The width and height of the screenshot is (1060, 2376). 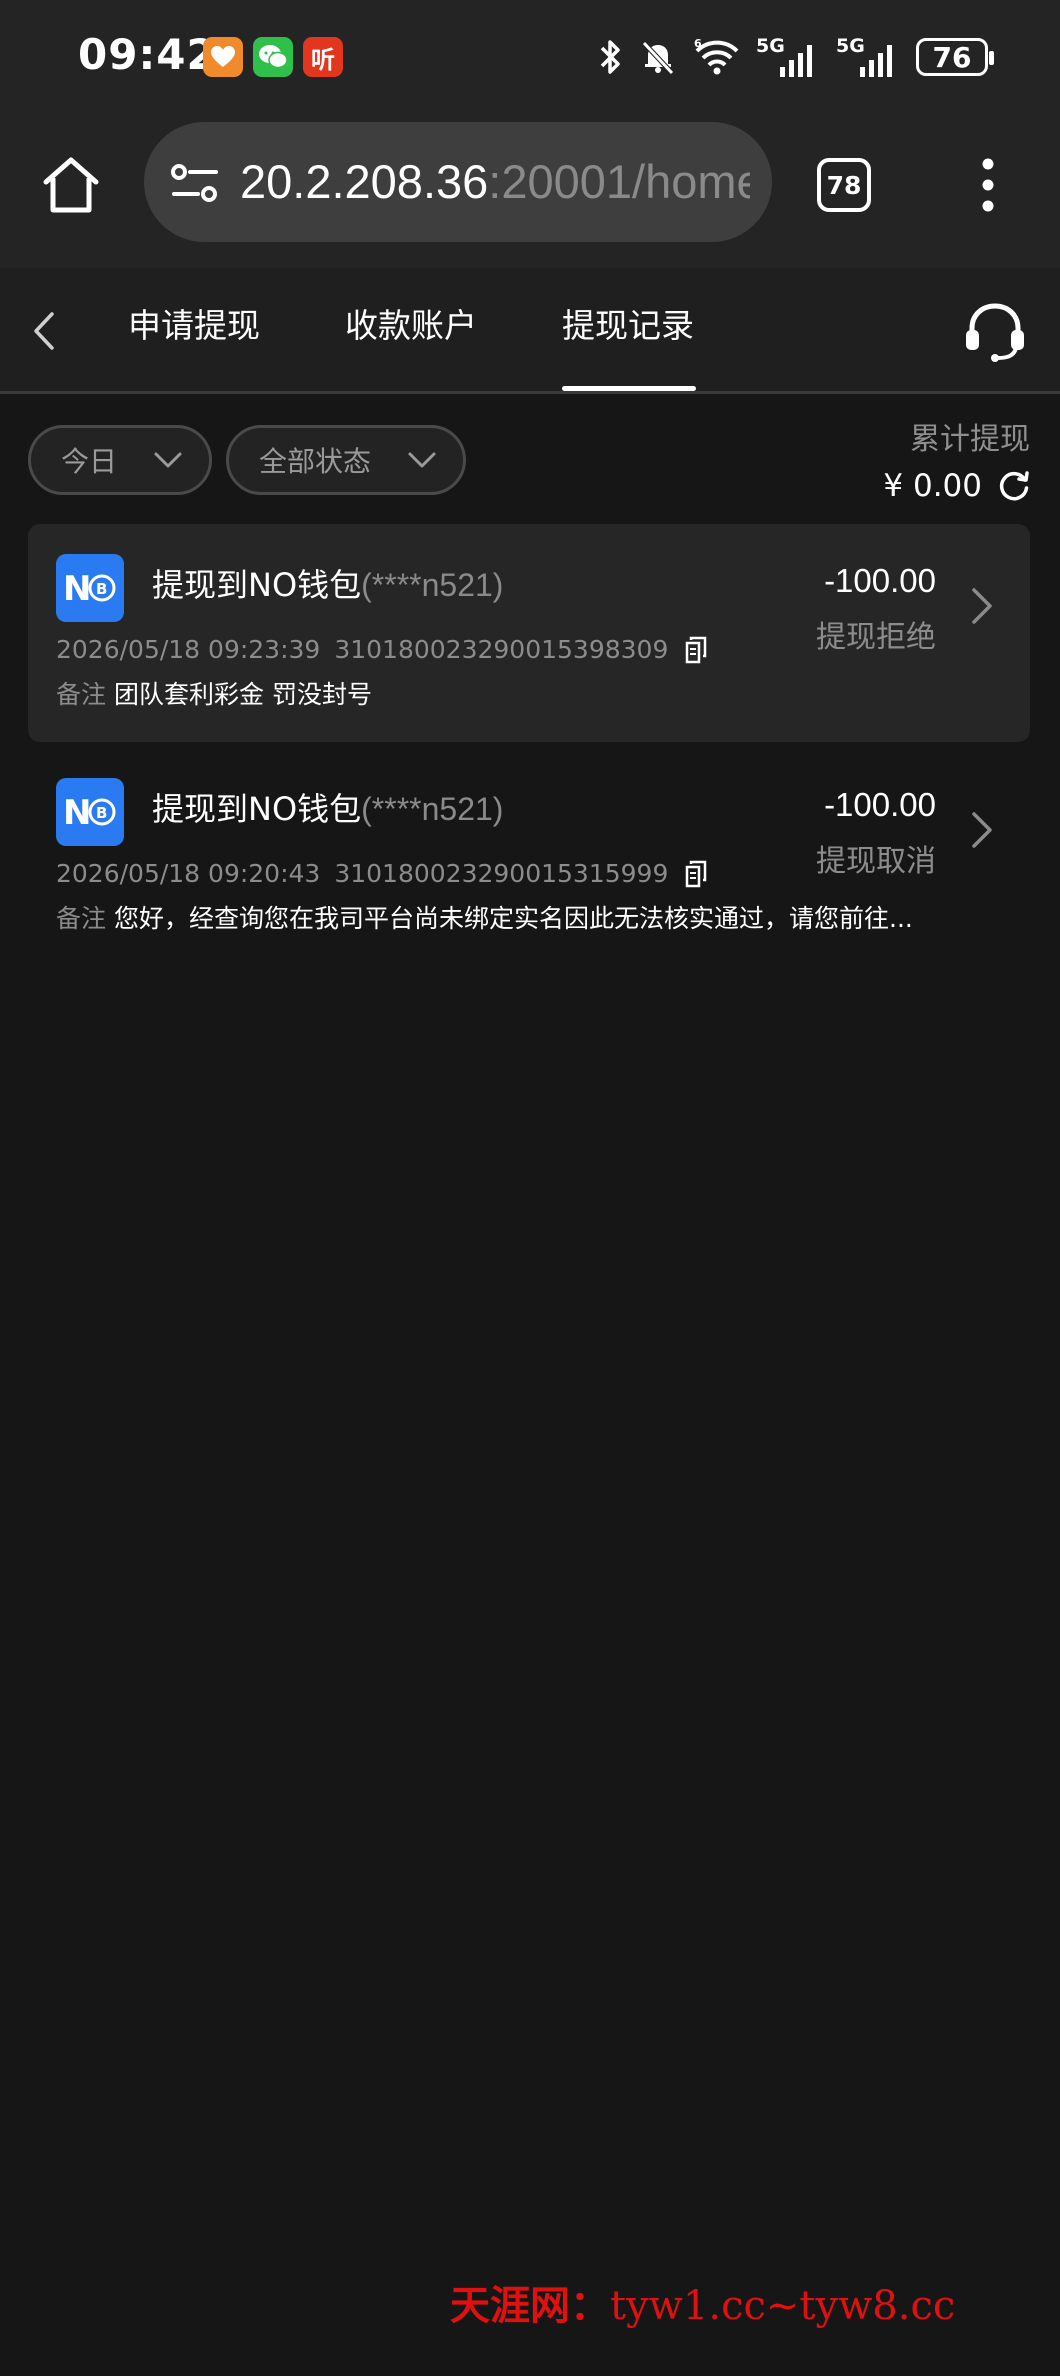 I want to click on tab-payment-account: 收款账户, so click(x=411, y=326).